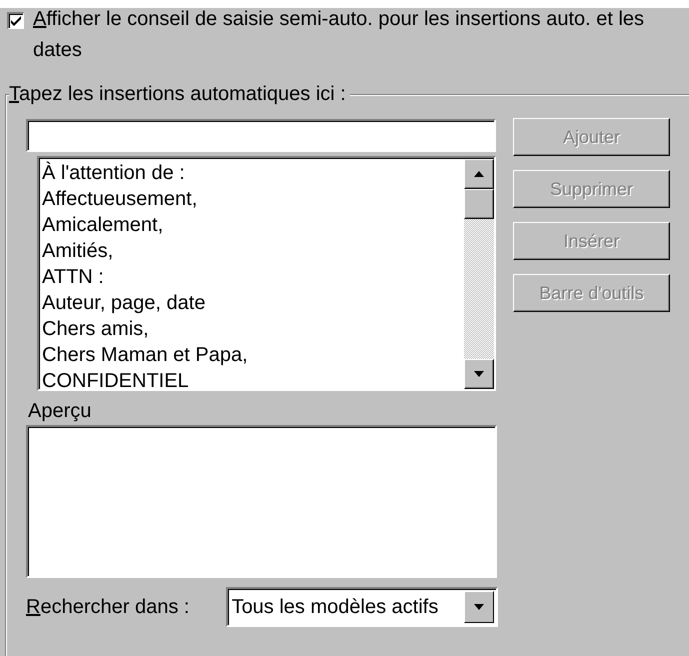  What do you see at coordinates (479, 204) in the screenshot?
I see `scroll-thumb` at bounding box center [479, 204].